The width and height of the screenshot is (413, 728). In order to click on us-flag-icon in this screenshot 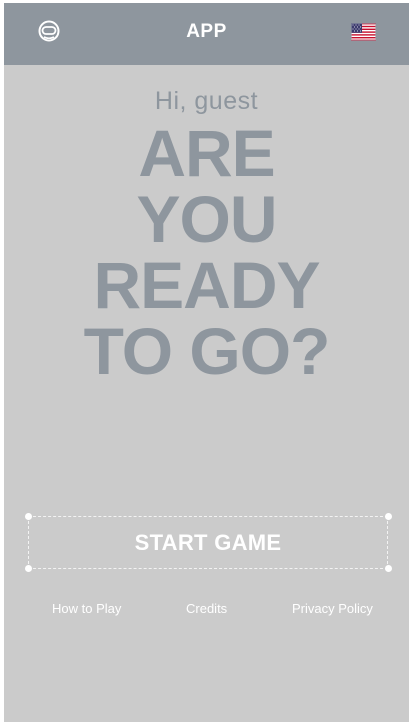, I will do `click(363, 32)`.